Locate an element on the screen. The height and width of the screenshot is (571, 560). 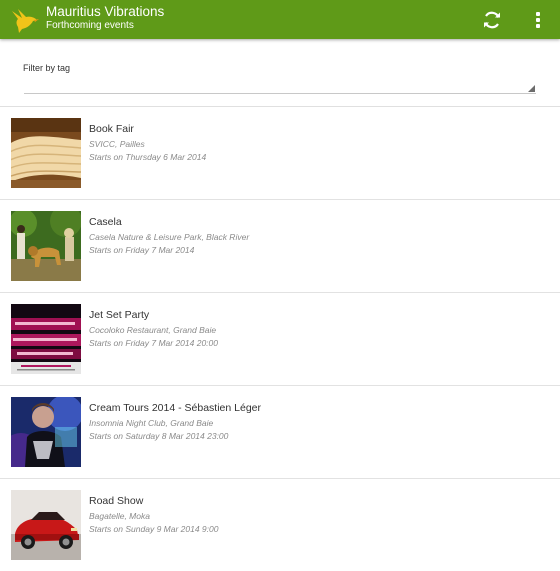
event-title: Jet Set Party is located at coordinates (119, 315).